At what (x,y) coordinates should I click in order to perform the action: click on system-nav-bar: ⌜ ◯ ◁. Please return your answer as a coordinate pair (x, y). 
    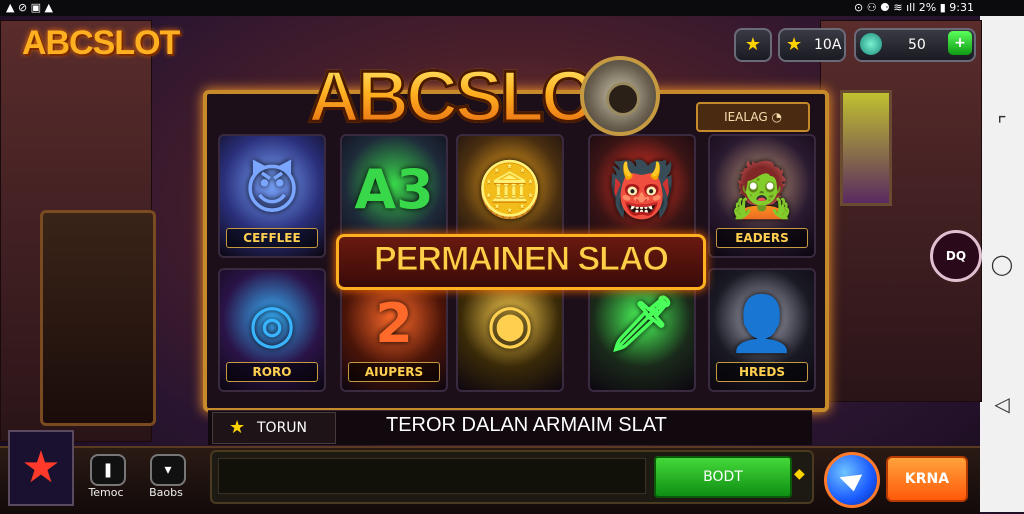
    Looking at the image, I should click on (1002, 264).